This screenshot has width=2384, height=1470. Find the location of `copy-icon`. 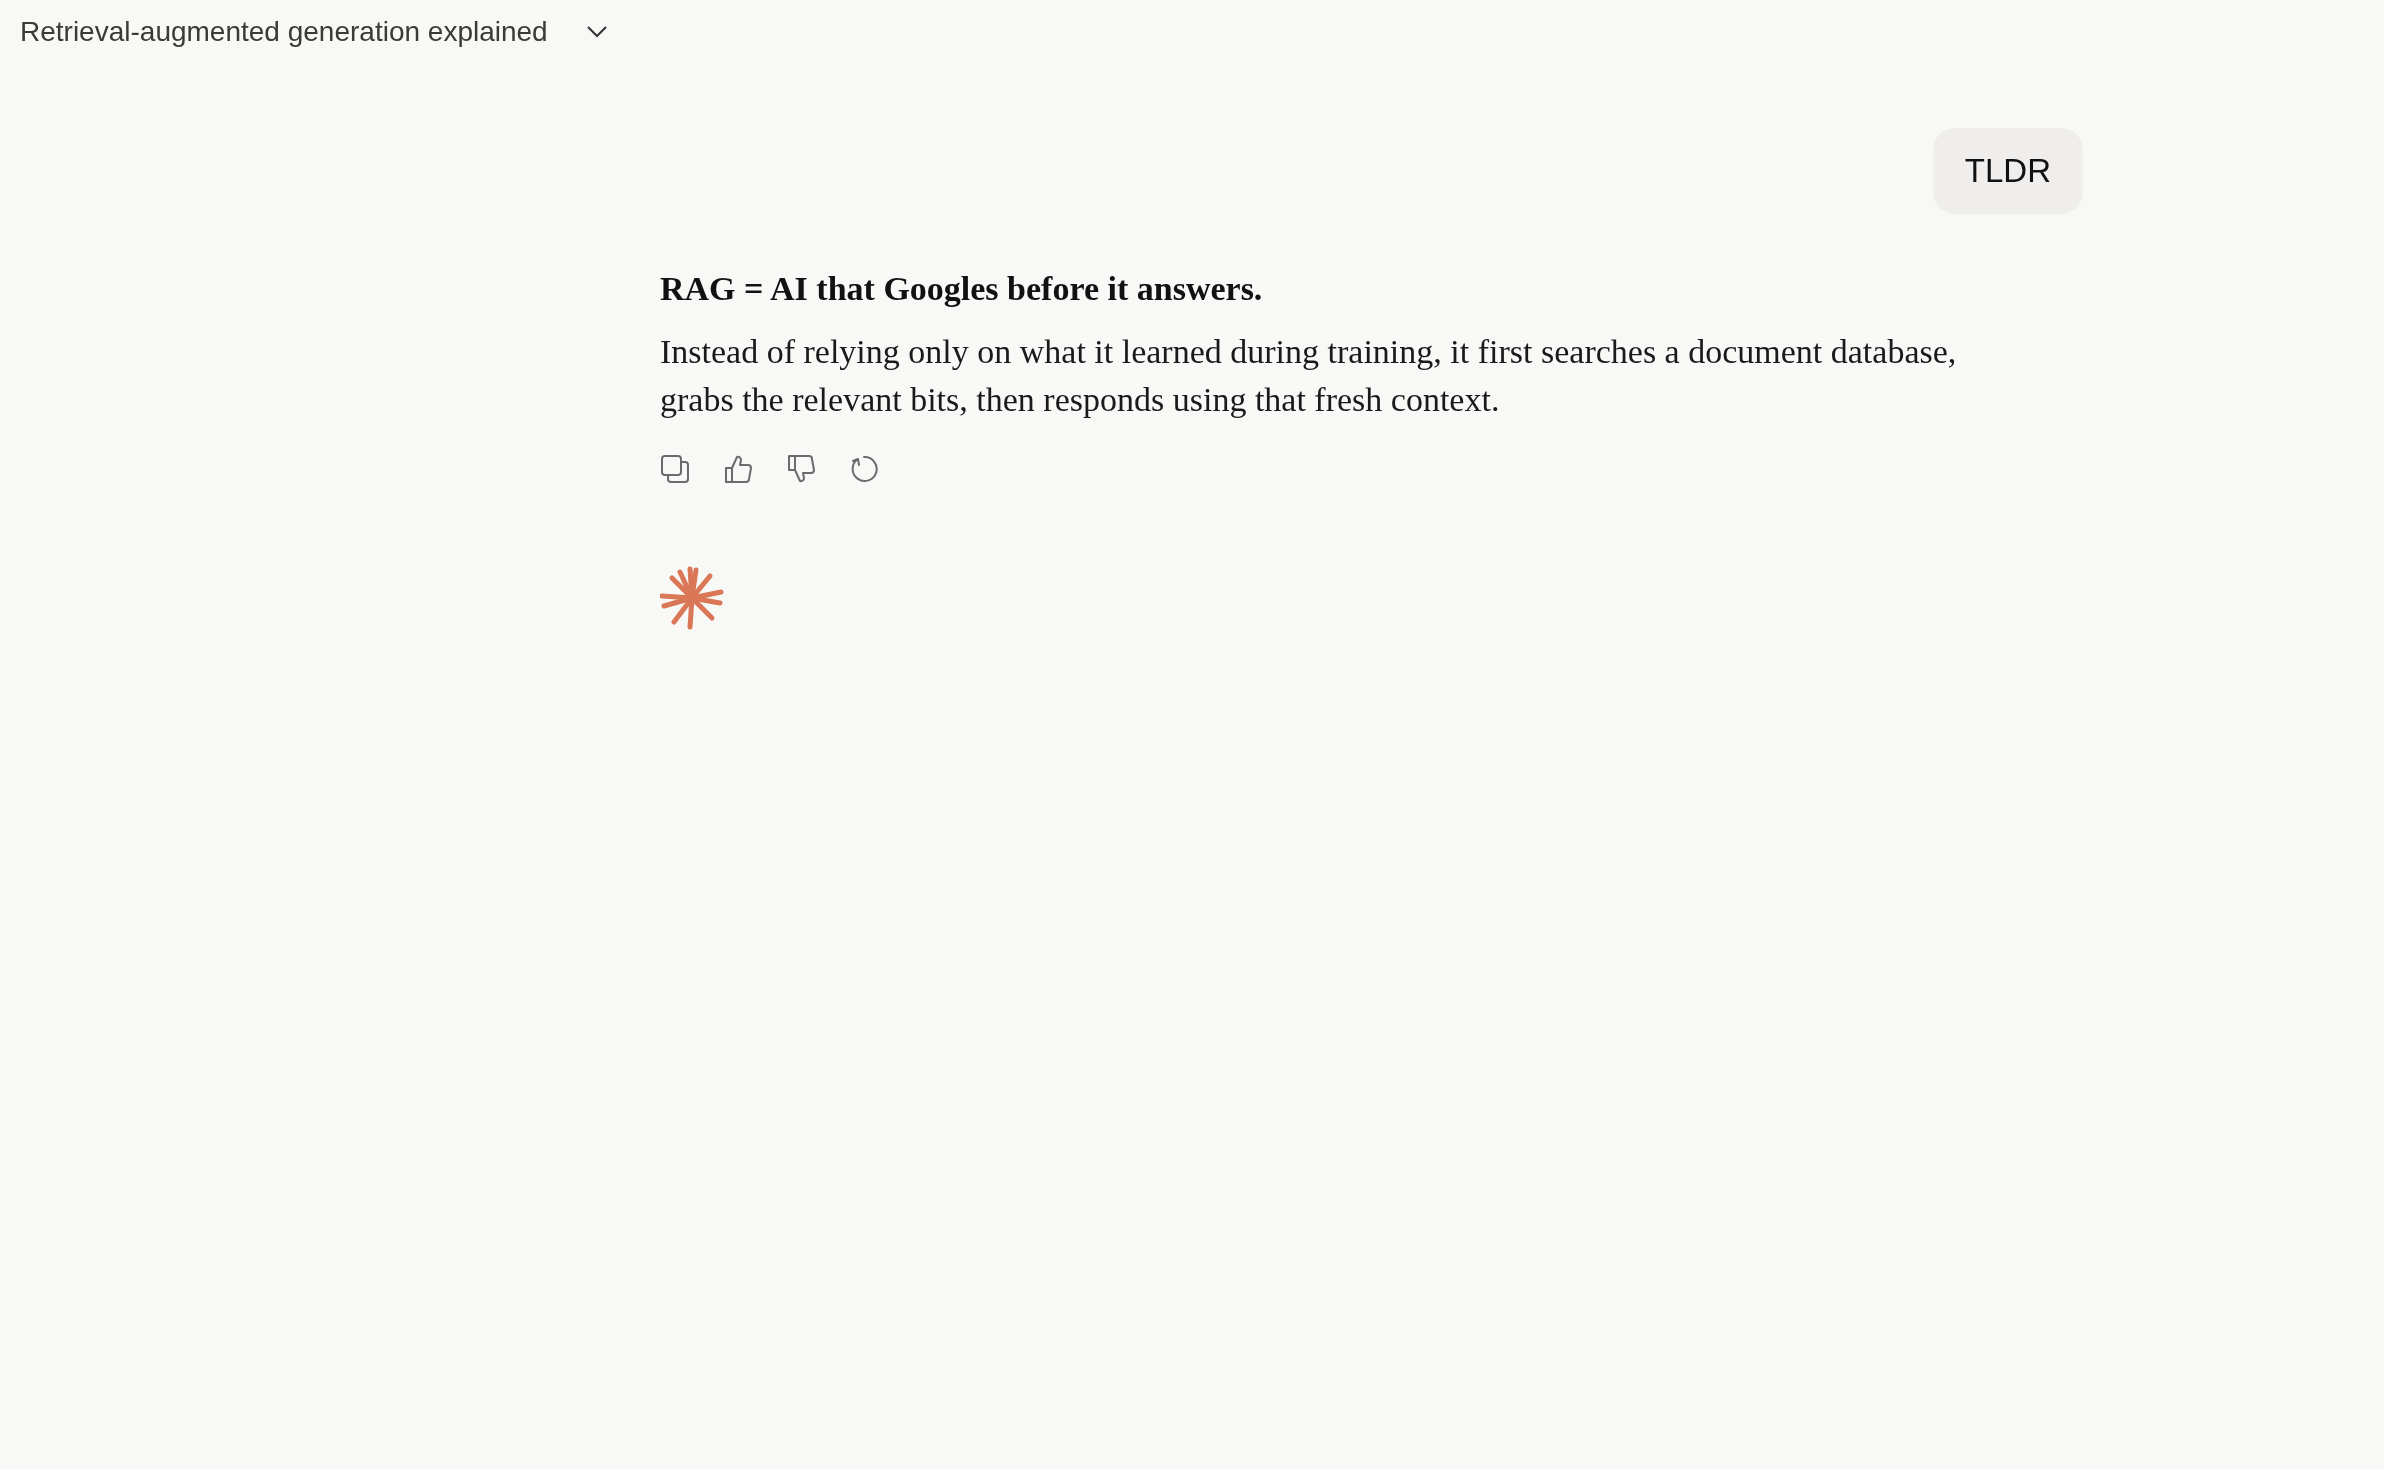

copy-icon is located at coordinates (675, 469).